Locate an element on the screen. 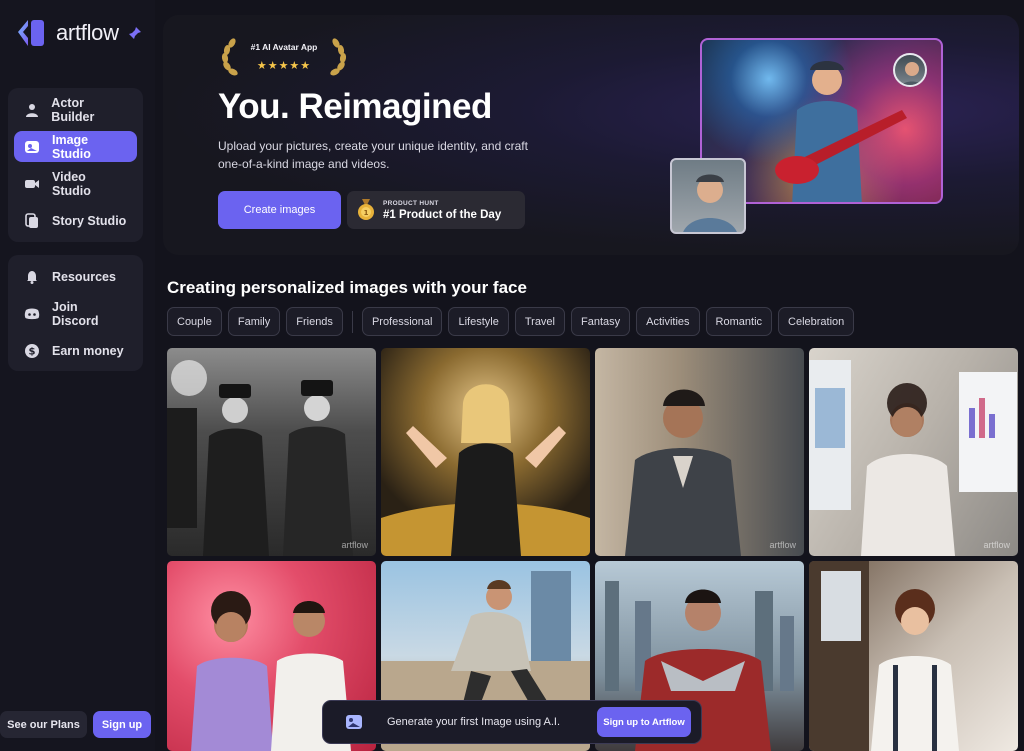  nav-resources: Resources is located at coordinates (75, 276).